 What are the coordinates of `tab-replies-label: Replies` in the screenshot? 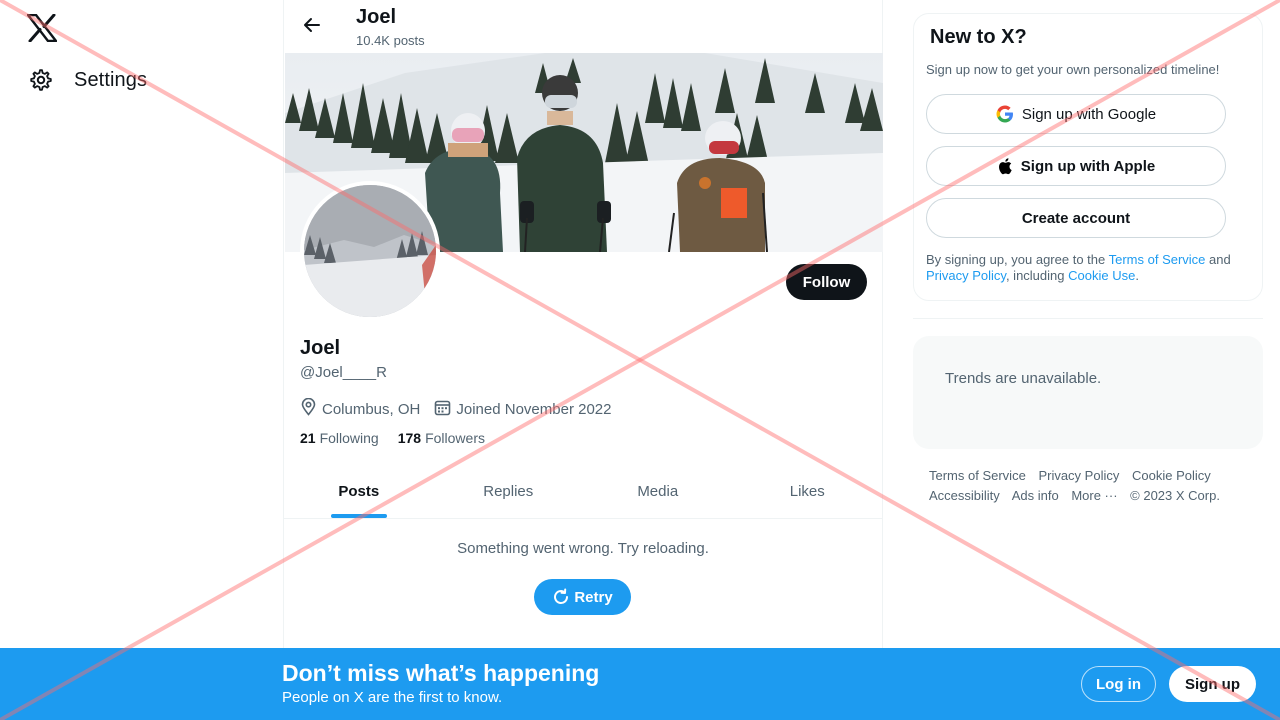 It's located at (508, 491).